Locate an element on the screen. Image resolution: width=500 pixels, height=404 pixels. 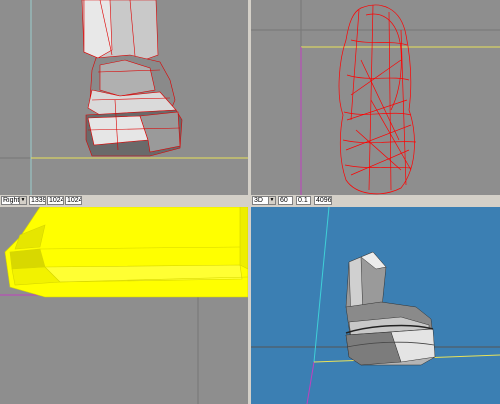
view-field-1: 1339 is located at coordinates (37, 200).